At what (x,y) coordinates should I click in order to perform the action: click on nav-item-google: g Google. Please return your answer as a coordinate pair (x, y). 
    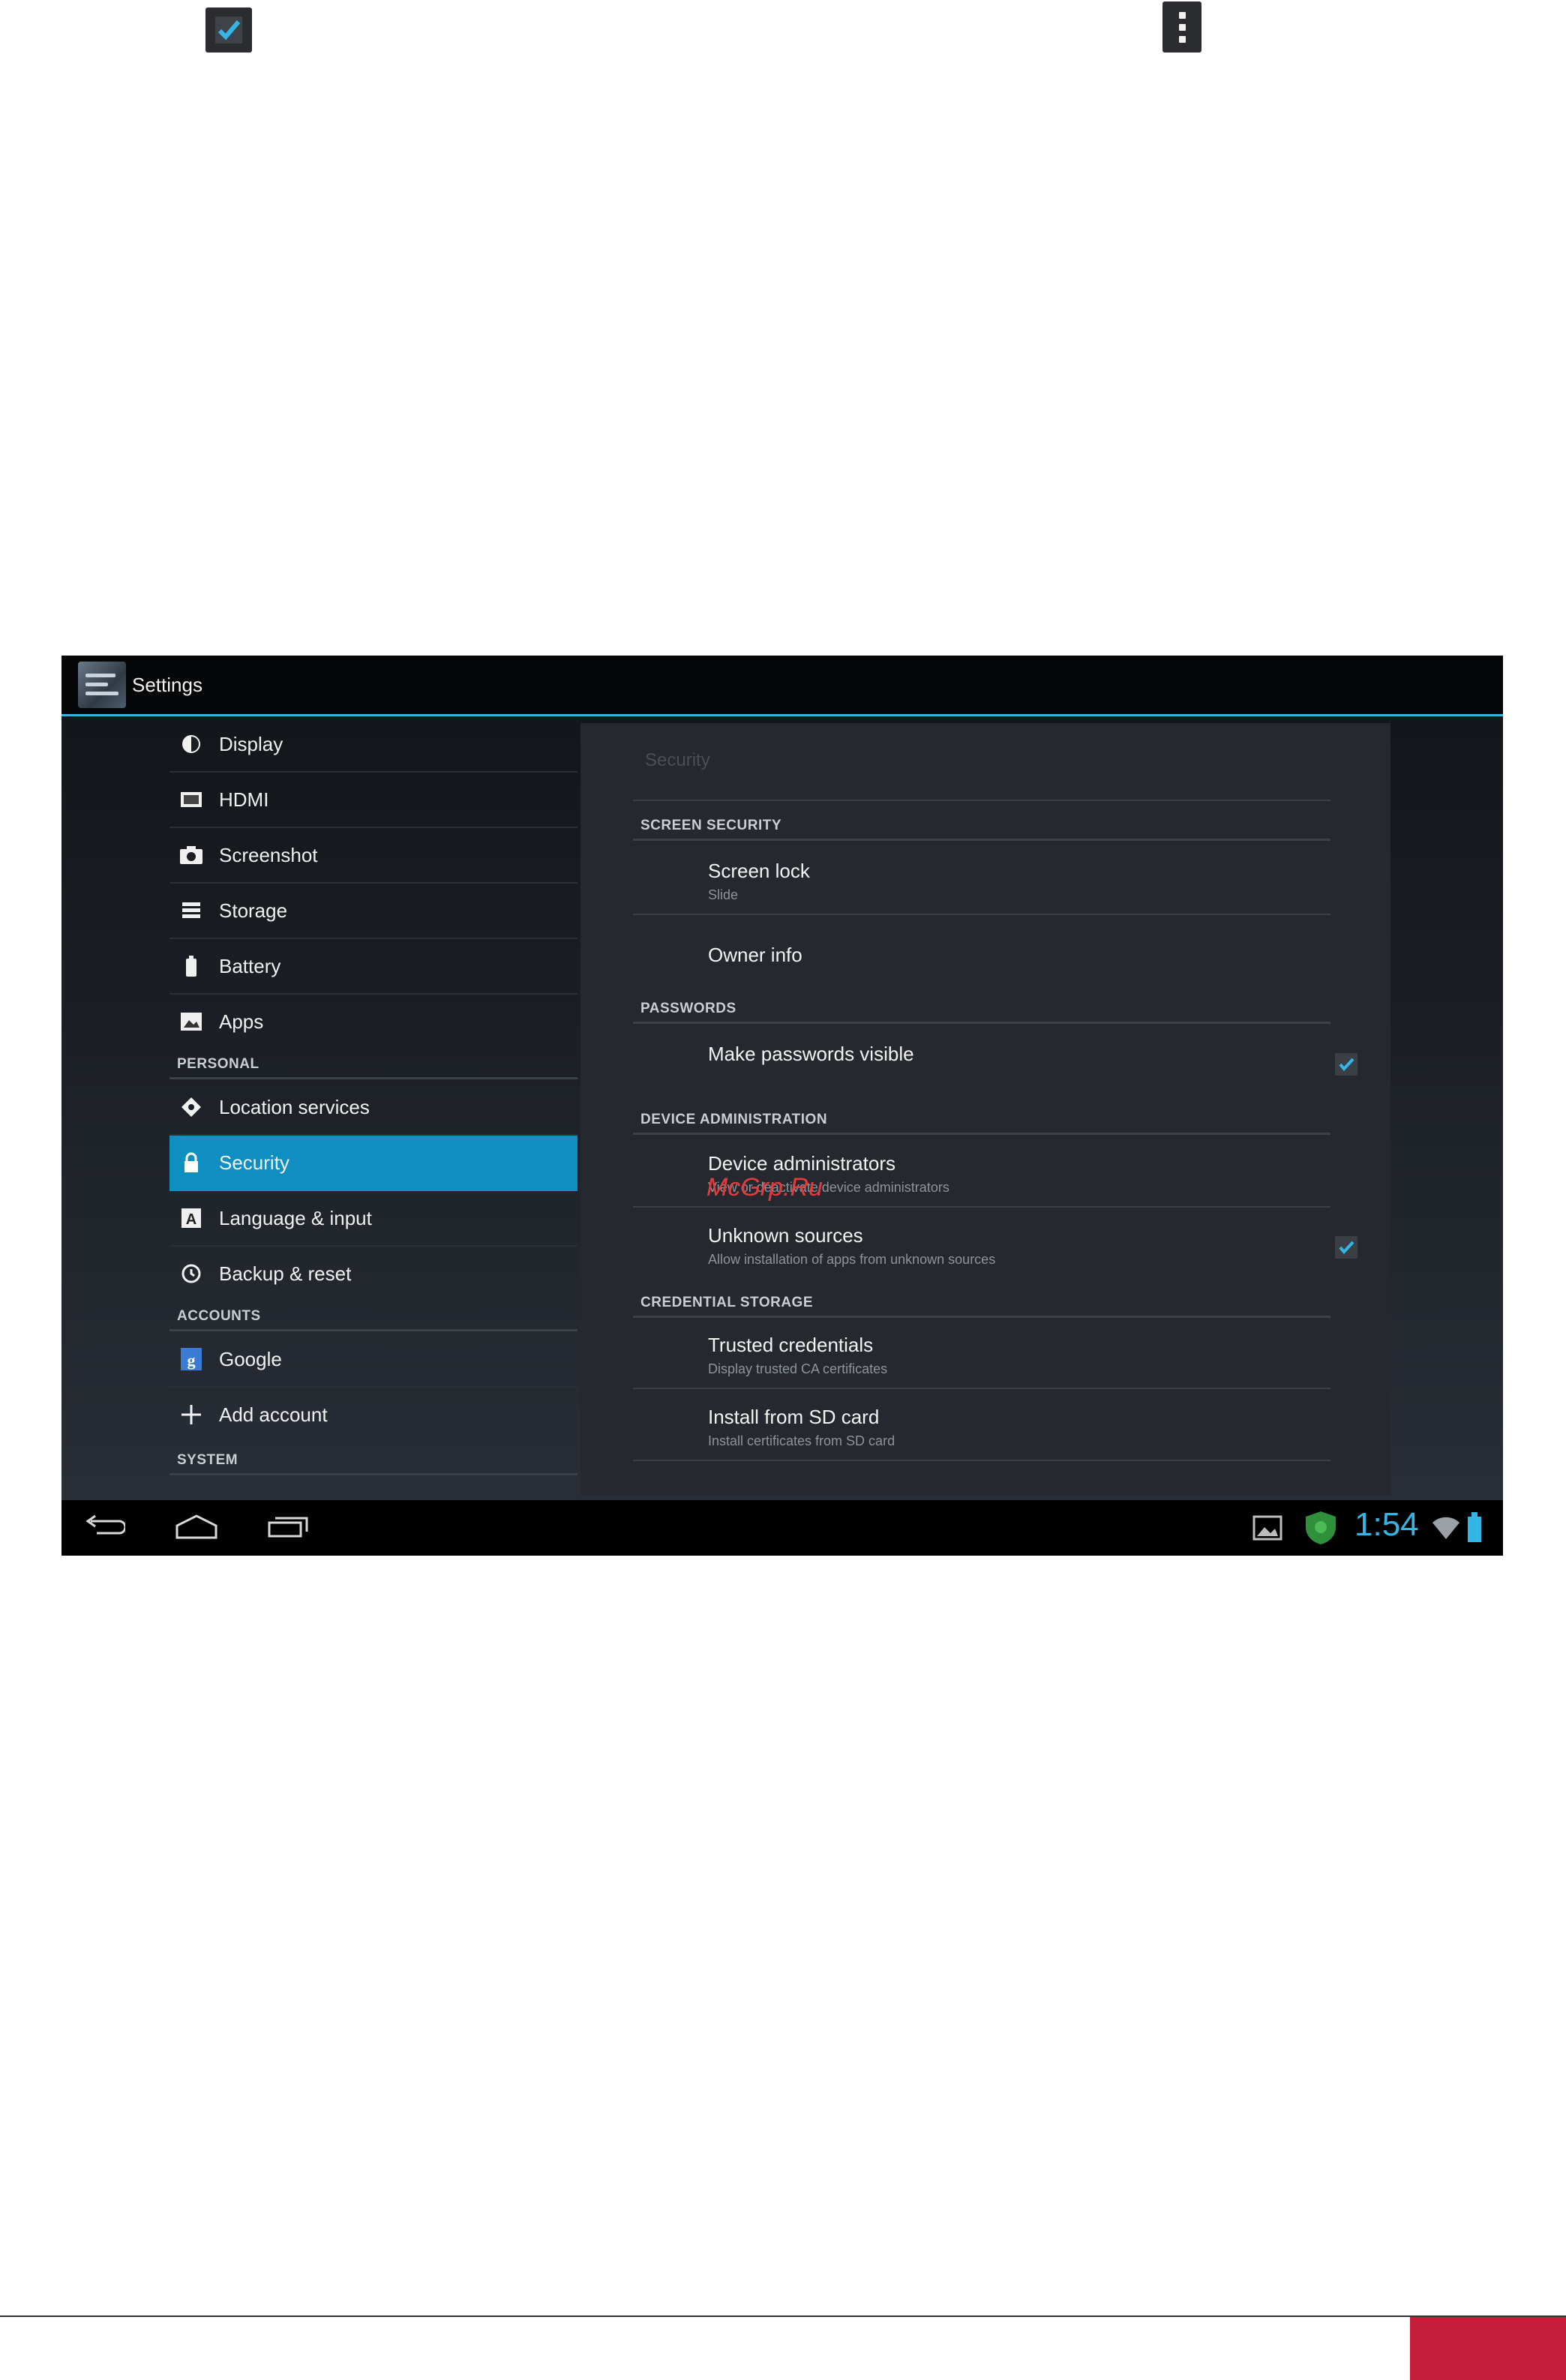
    Looking at the image, I should click on (374, 1360).